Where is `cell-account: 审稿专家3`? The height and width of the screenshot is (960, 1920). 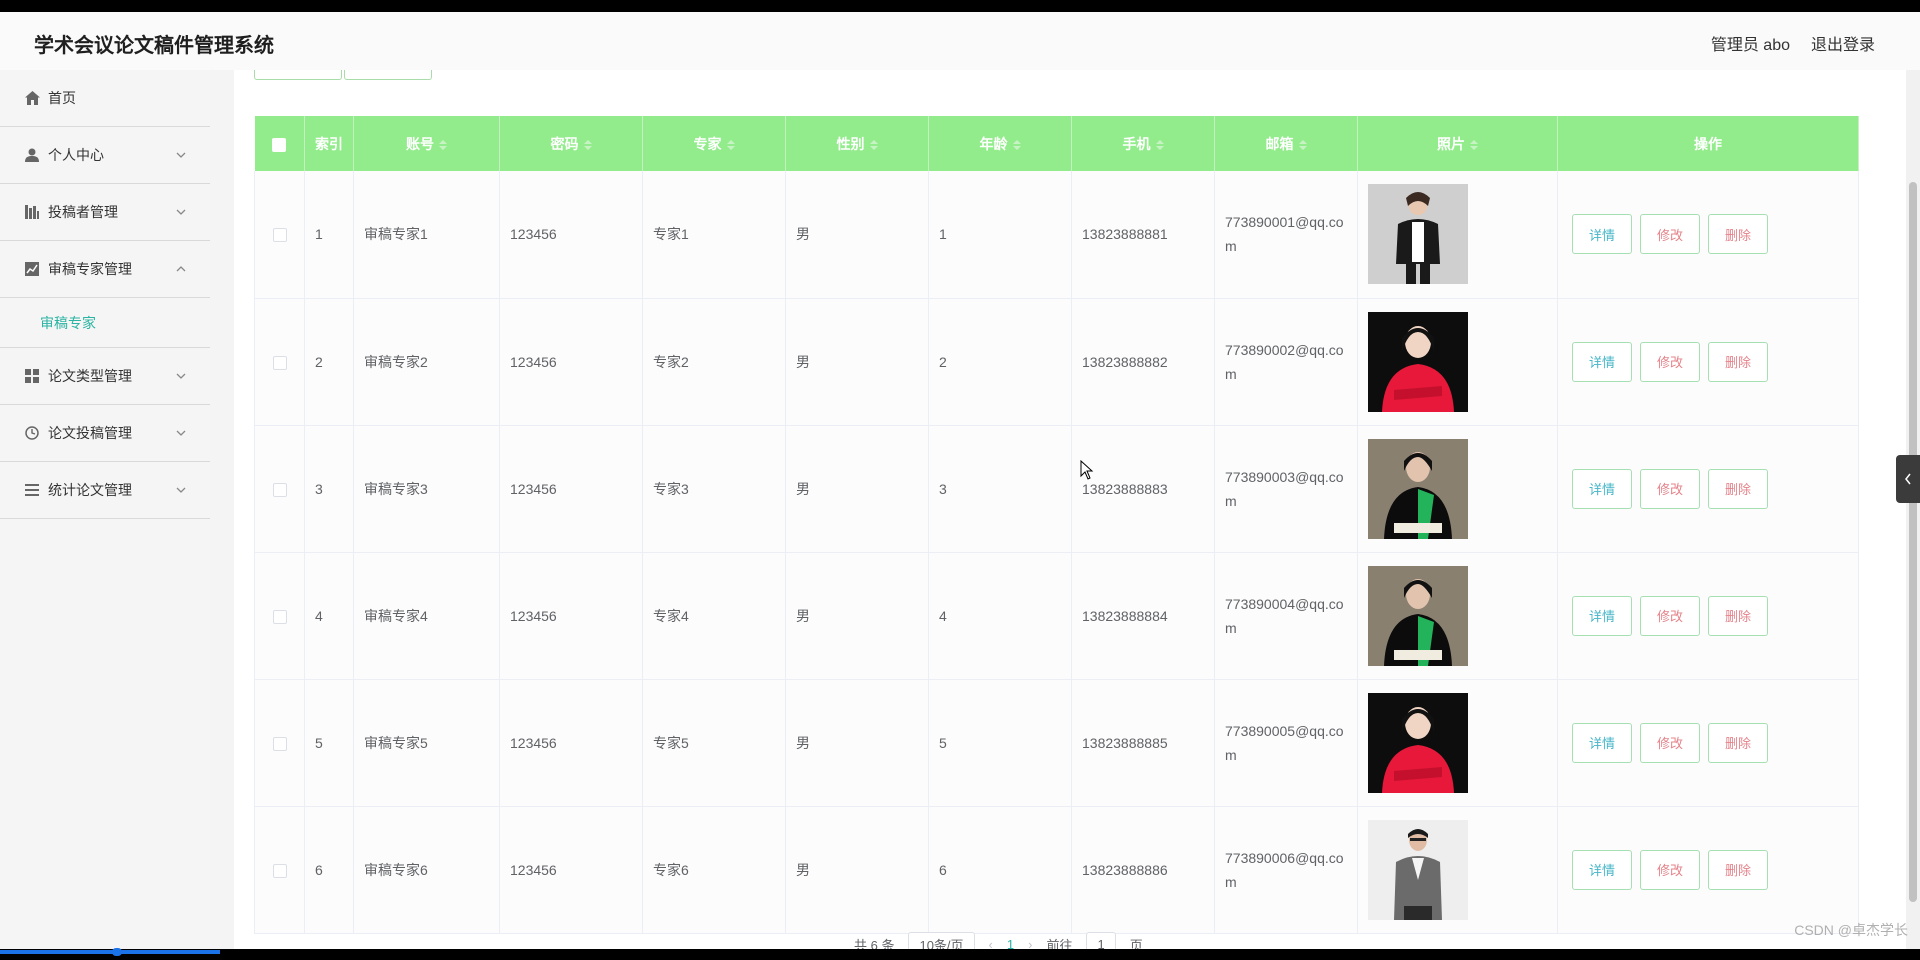
cell-account: 审稿专家3 is located at coordinates (426, 489).